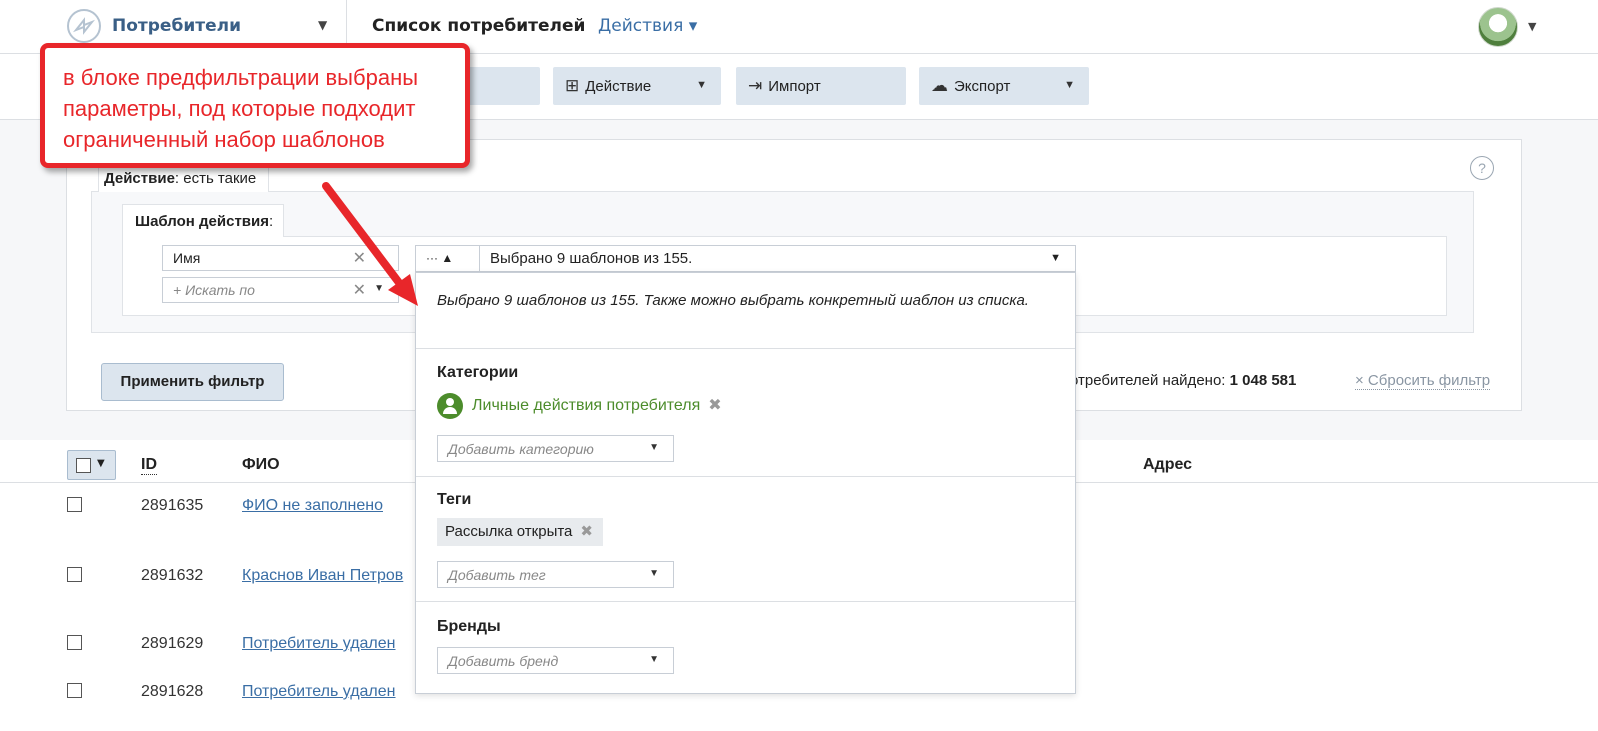 Image resolution: width=1598 pixels, height=731 pixels. I want to click on template-select: ··· ▲ Выбрано 9 шаблонов из 155. ▼, so click(745, 258).